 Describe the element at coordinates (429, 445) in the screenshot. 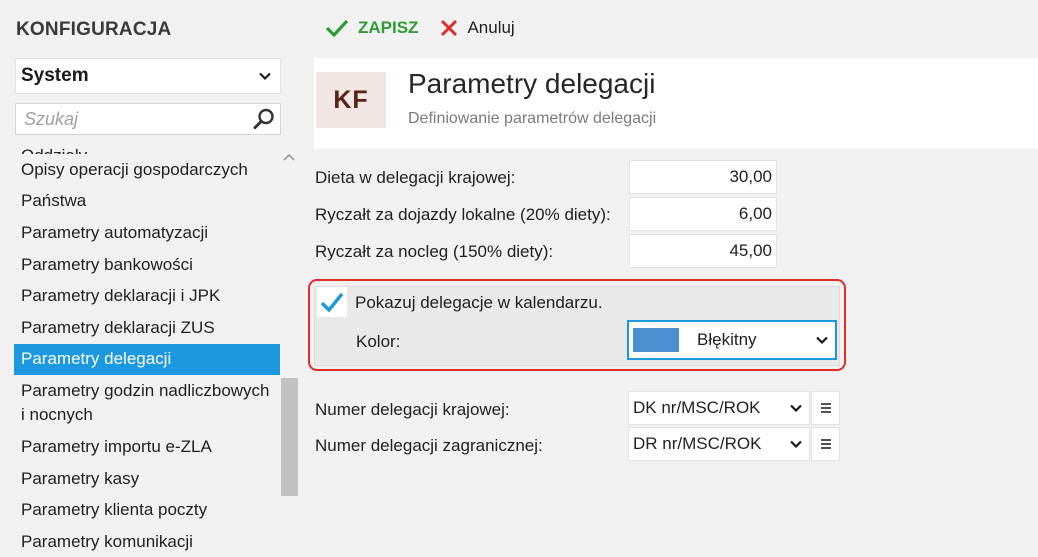

I see `number-foreign-label: Numer delegacji zagranicznej:` at that location.